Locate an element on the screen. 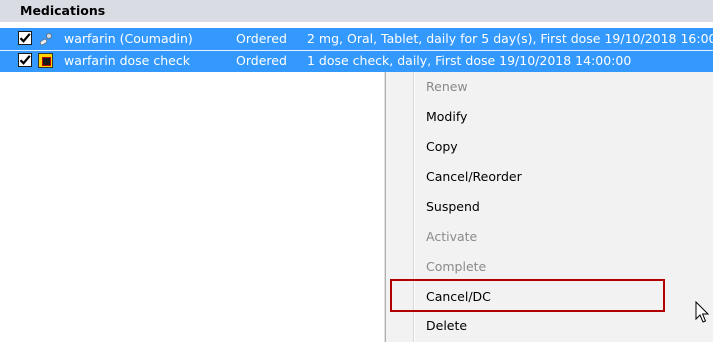 This screenshot has width=713, height=342. medications-section-header: Medications is located at coordinates (356, 11).